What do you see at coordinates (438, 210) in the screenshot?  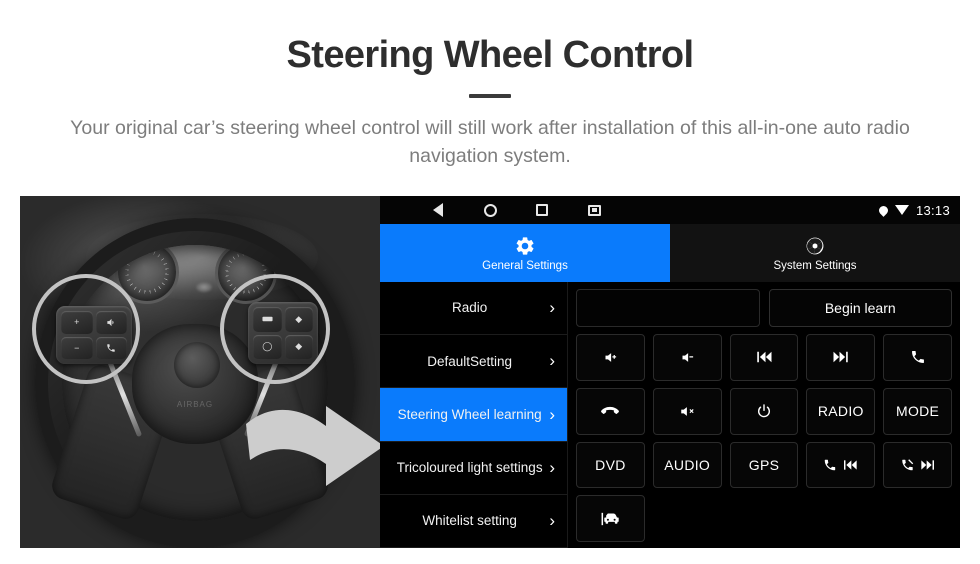 I see `back-icon` at bounding box center [438, 210].